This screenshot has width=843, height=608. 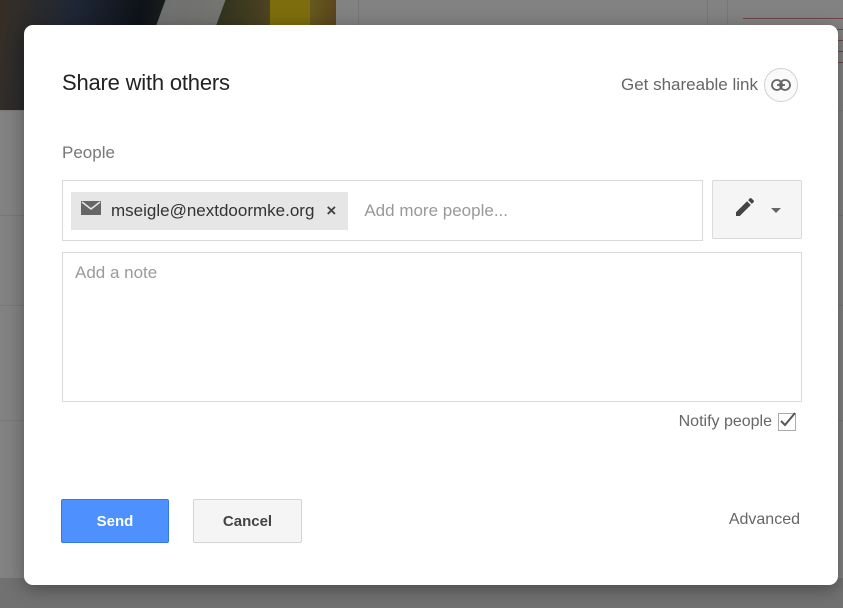 I want to click on link-icon, so click(x=781, y=85).